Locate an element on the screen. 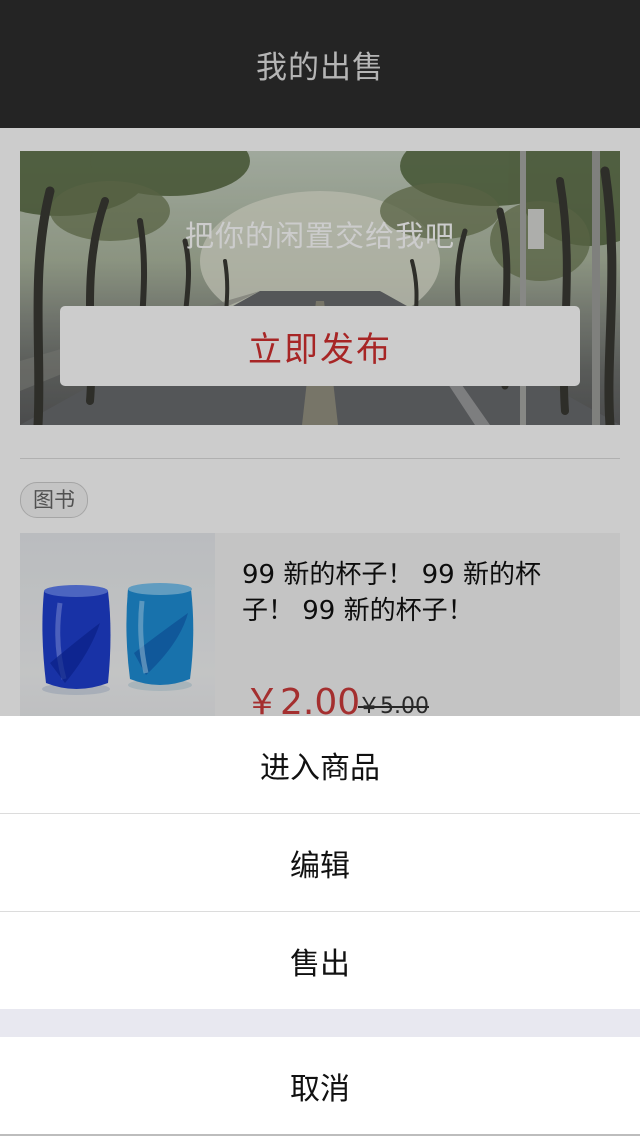  action-cancel: 取消 is located at coordinates (320, 1085).